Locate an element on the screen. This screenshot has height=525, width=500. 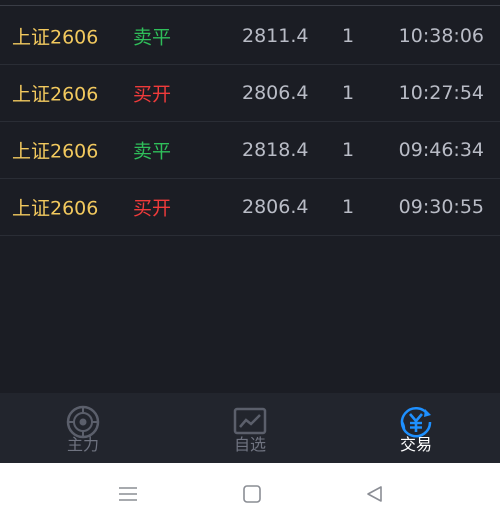
tab-trade: 交易 is located at coordinates (416, 428).